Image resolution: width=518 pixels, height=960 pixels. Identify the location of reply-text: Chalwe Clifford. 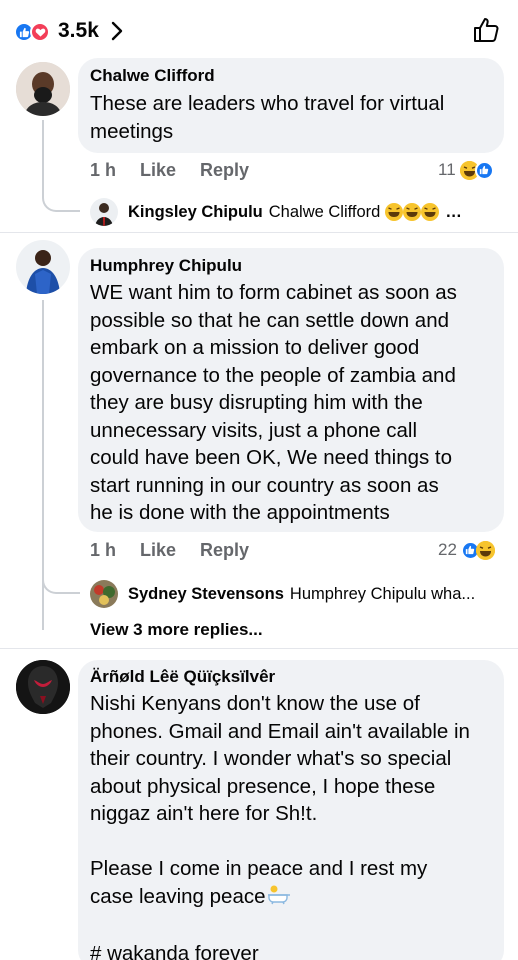
(324, 211).